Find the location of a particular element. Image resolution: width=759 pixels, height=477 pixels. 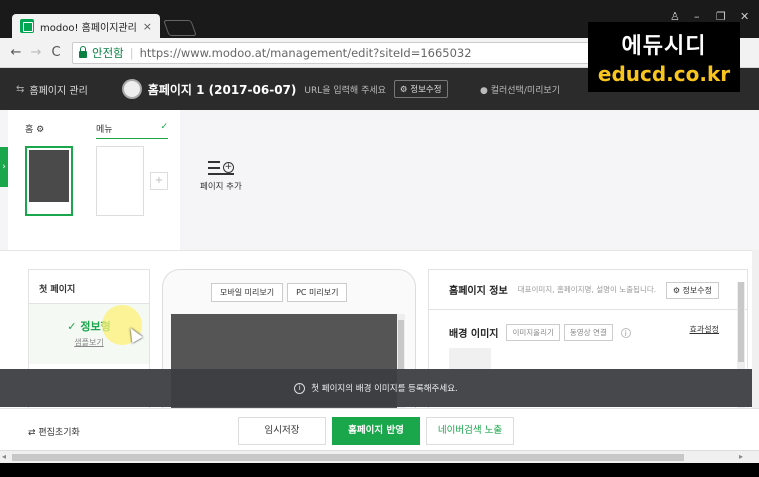

bottom-action-bar: ⇄ 편집초기화 임시저장 홈페이지 반영 네이버검색 노출 is located at coordinates (379, 429).